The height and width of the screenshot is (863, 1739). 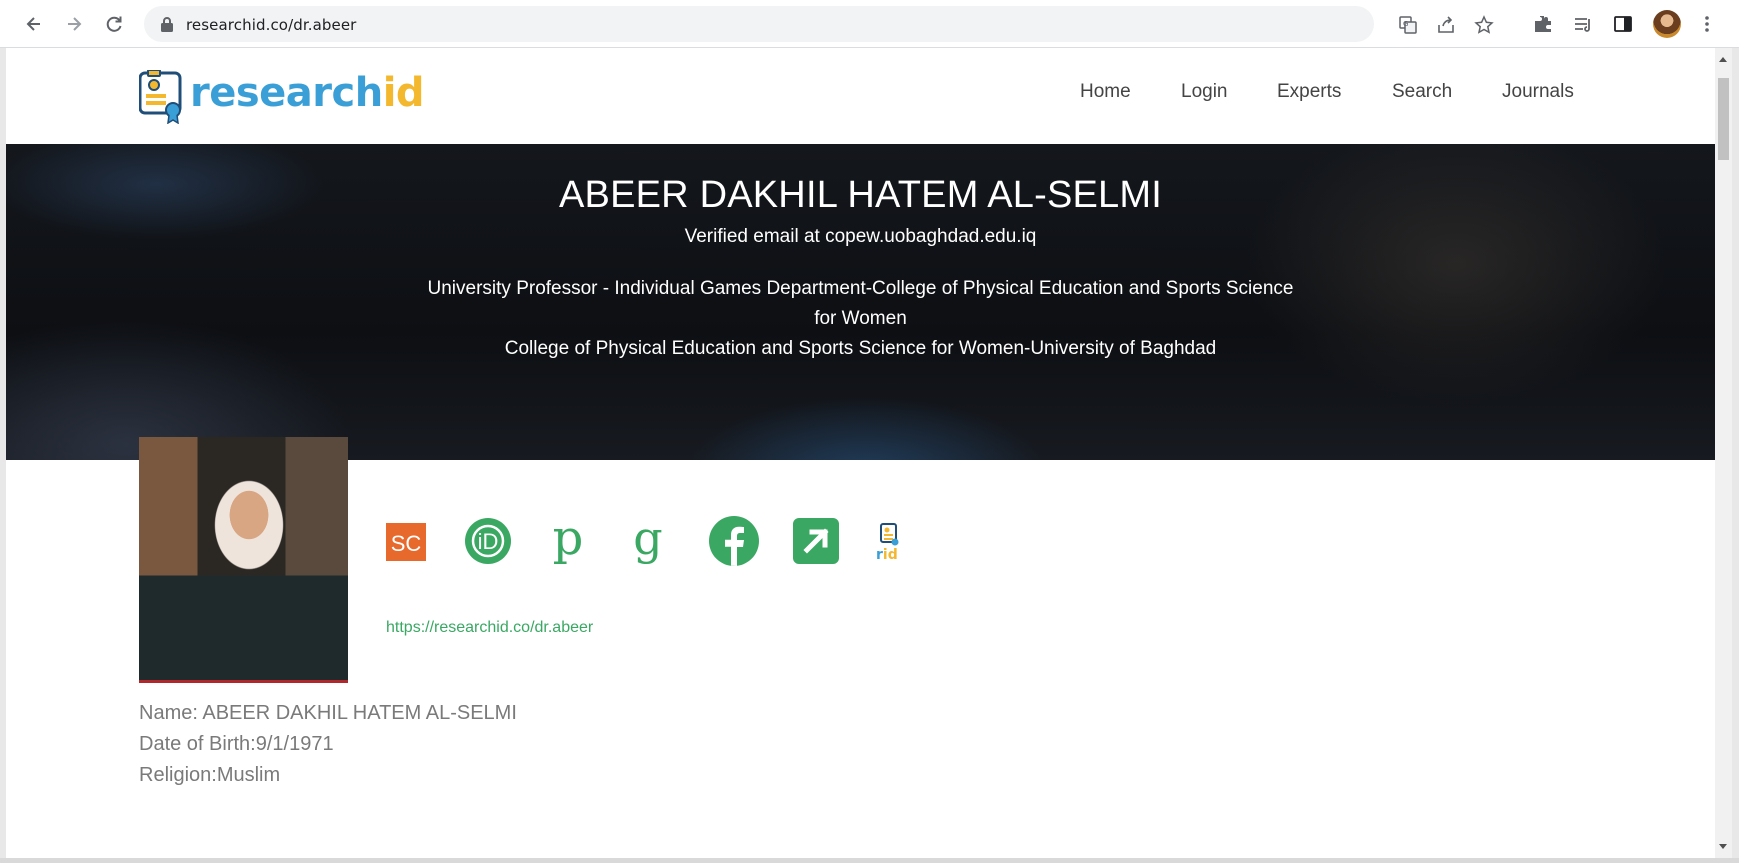 I want to click on share-icon, so click(x=1446, y=25).